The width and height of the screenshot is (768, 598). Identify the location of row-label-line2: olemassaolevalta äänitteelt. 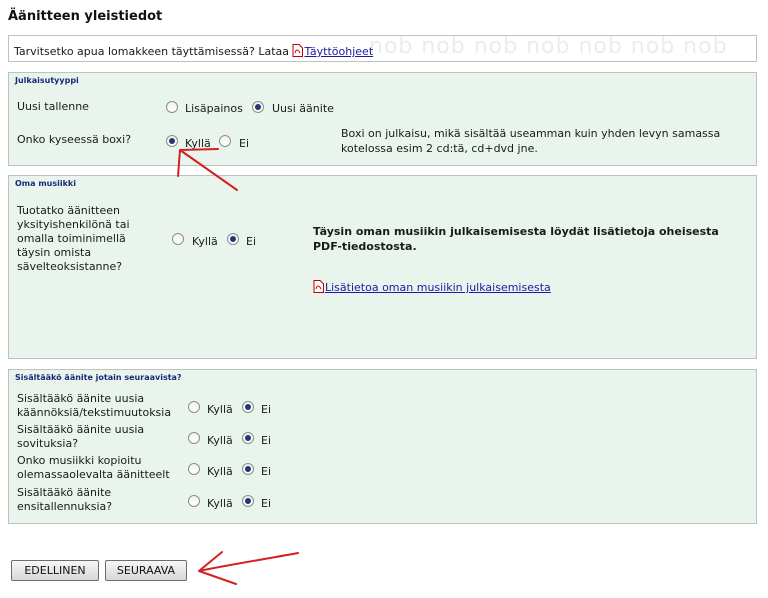
(93, 474).